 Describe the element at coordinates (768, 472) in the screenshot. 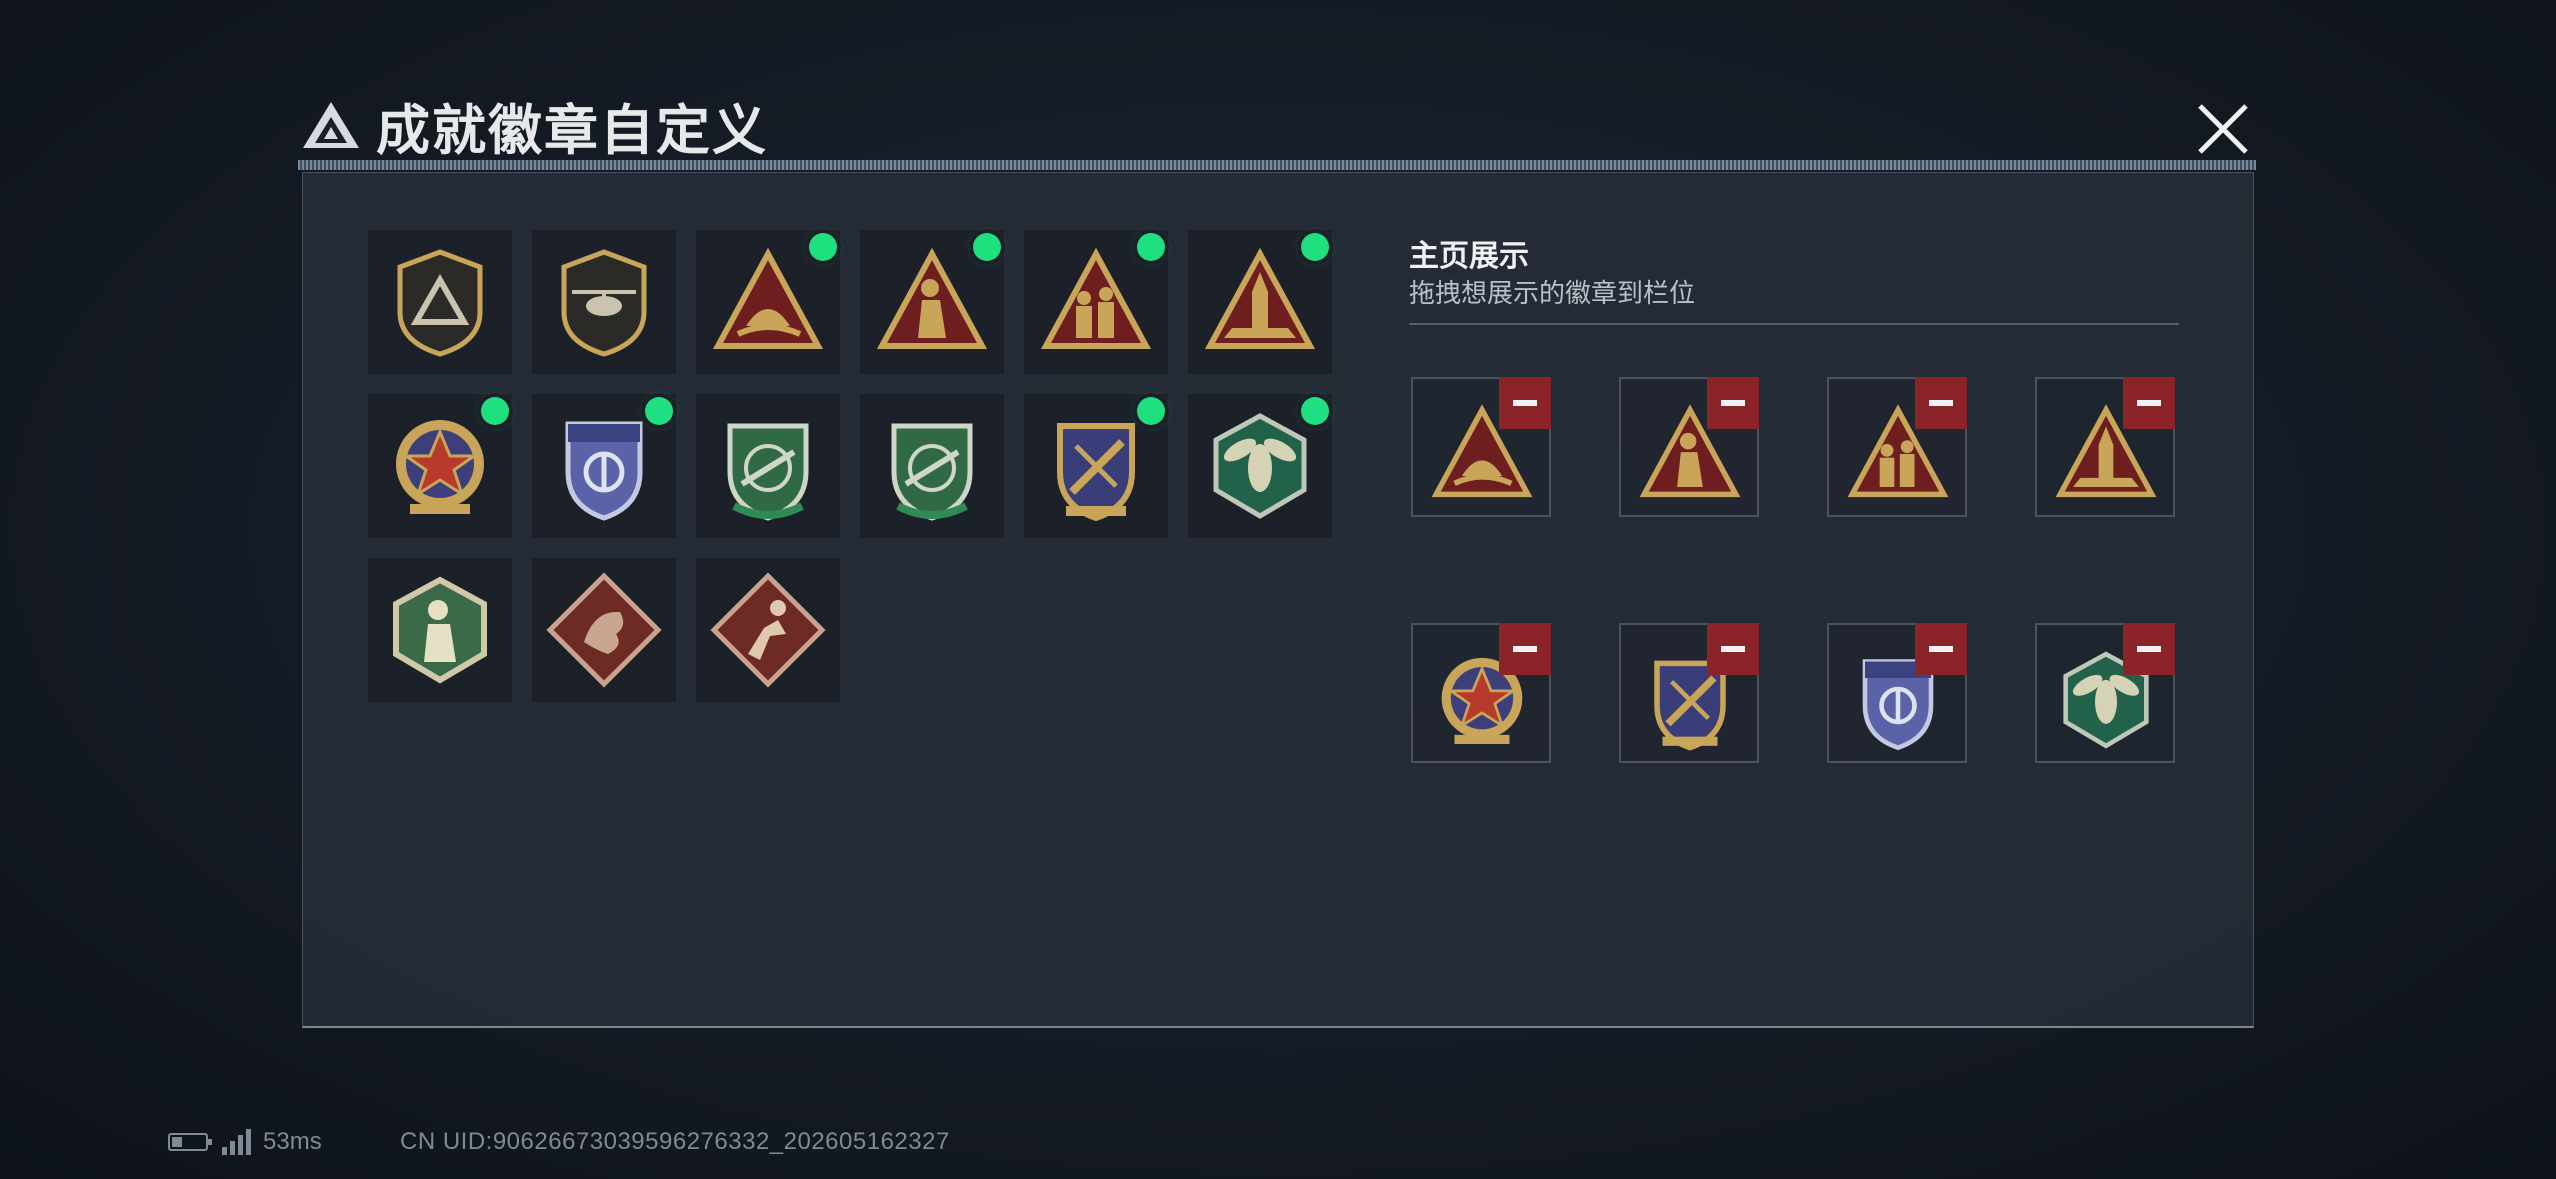

I see `green-rifle-badge-icon` at that location.